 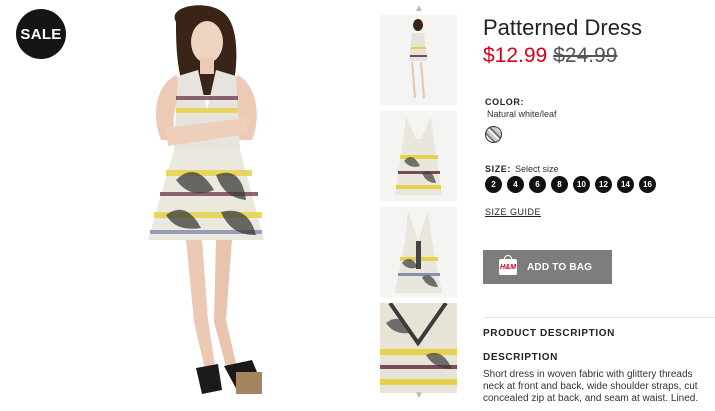 What do you see at coordinates (599, 317) in the screenshot?
I see `section-divider` at bounding box center [599, 317].